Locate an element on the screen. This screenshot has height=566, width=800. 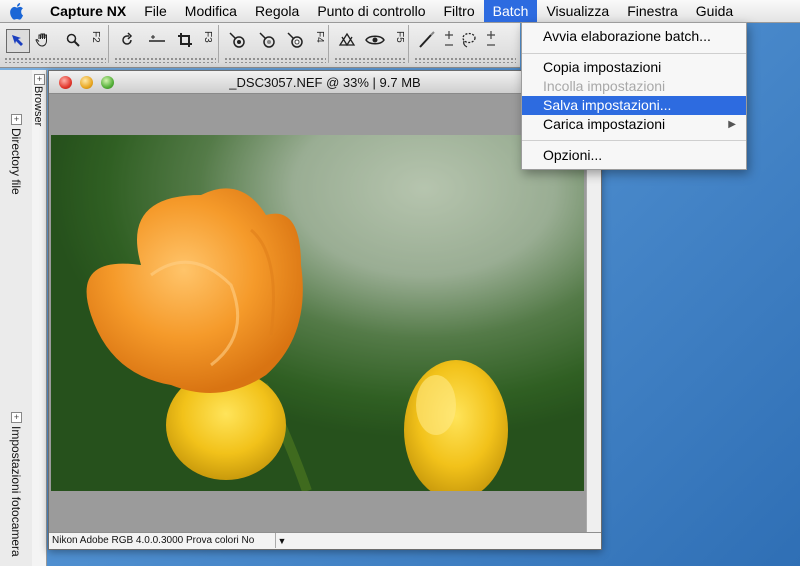
palette-tab-camera-settings: Impostazioni fotocamera is located at coordinates (16, 491).